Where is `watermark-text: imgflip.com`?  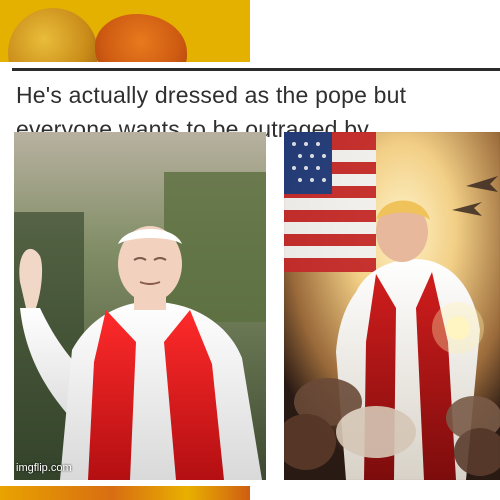
watermark-text: imgflip.com is located at coordinates (44, 468).